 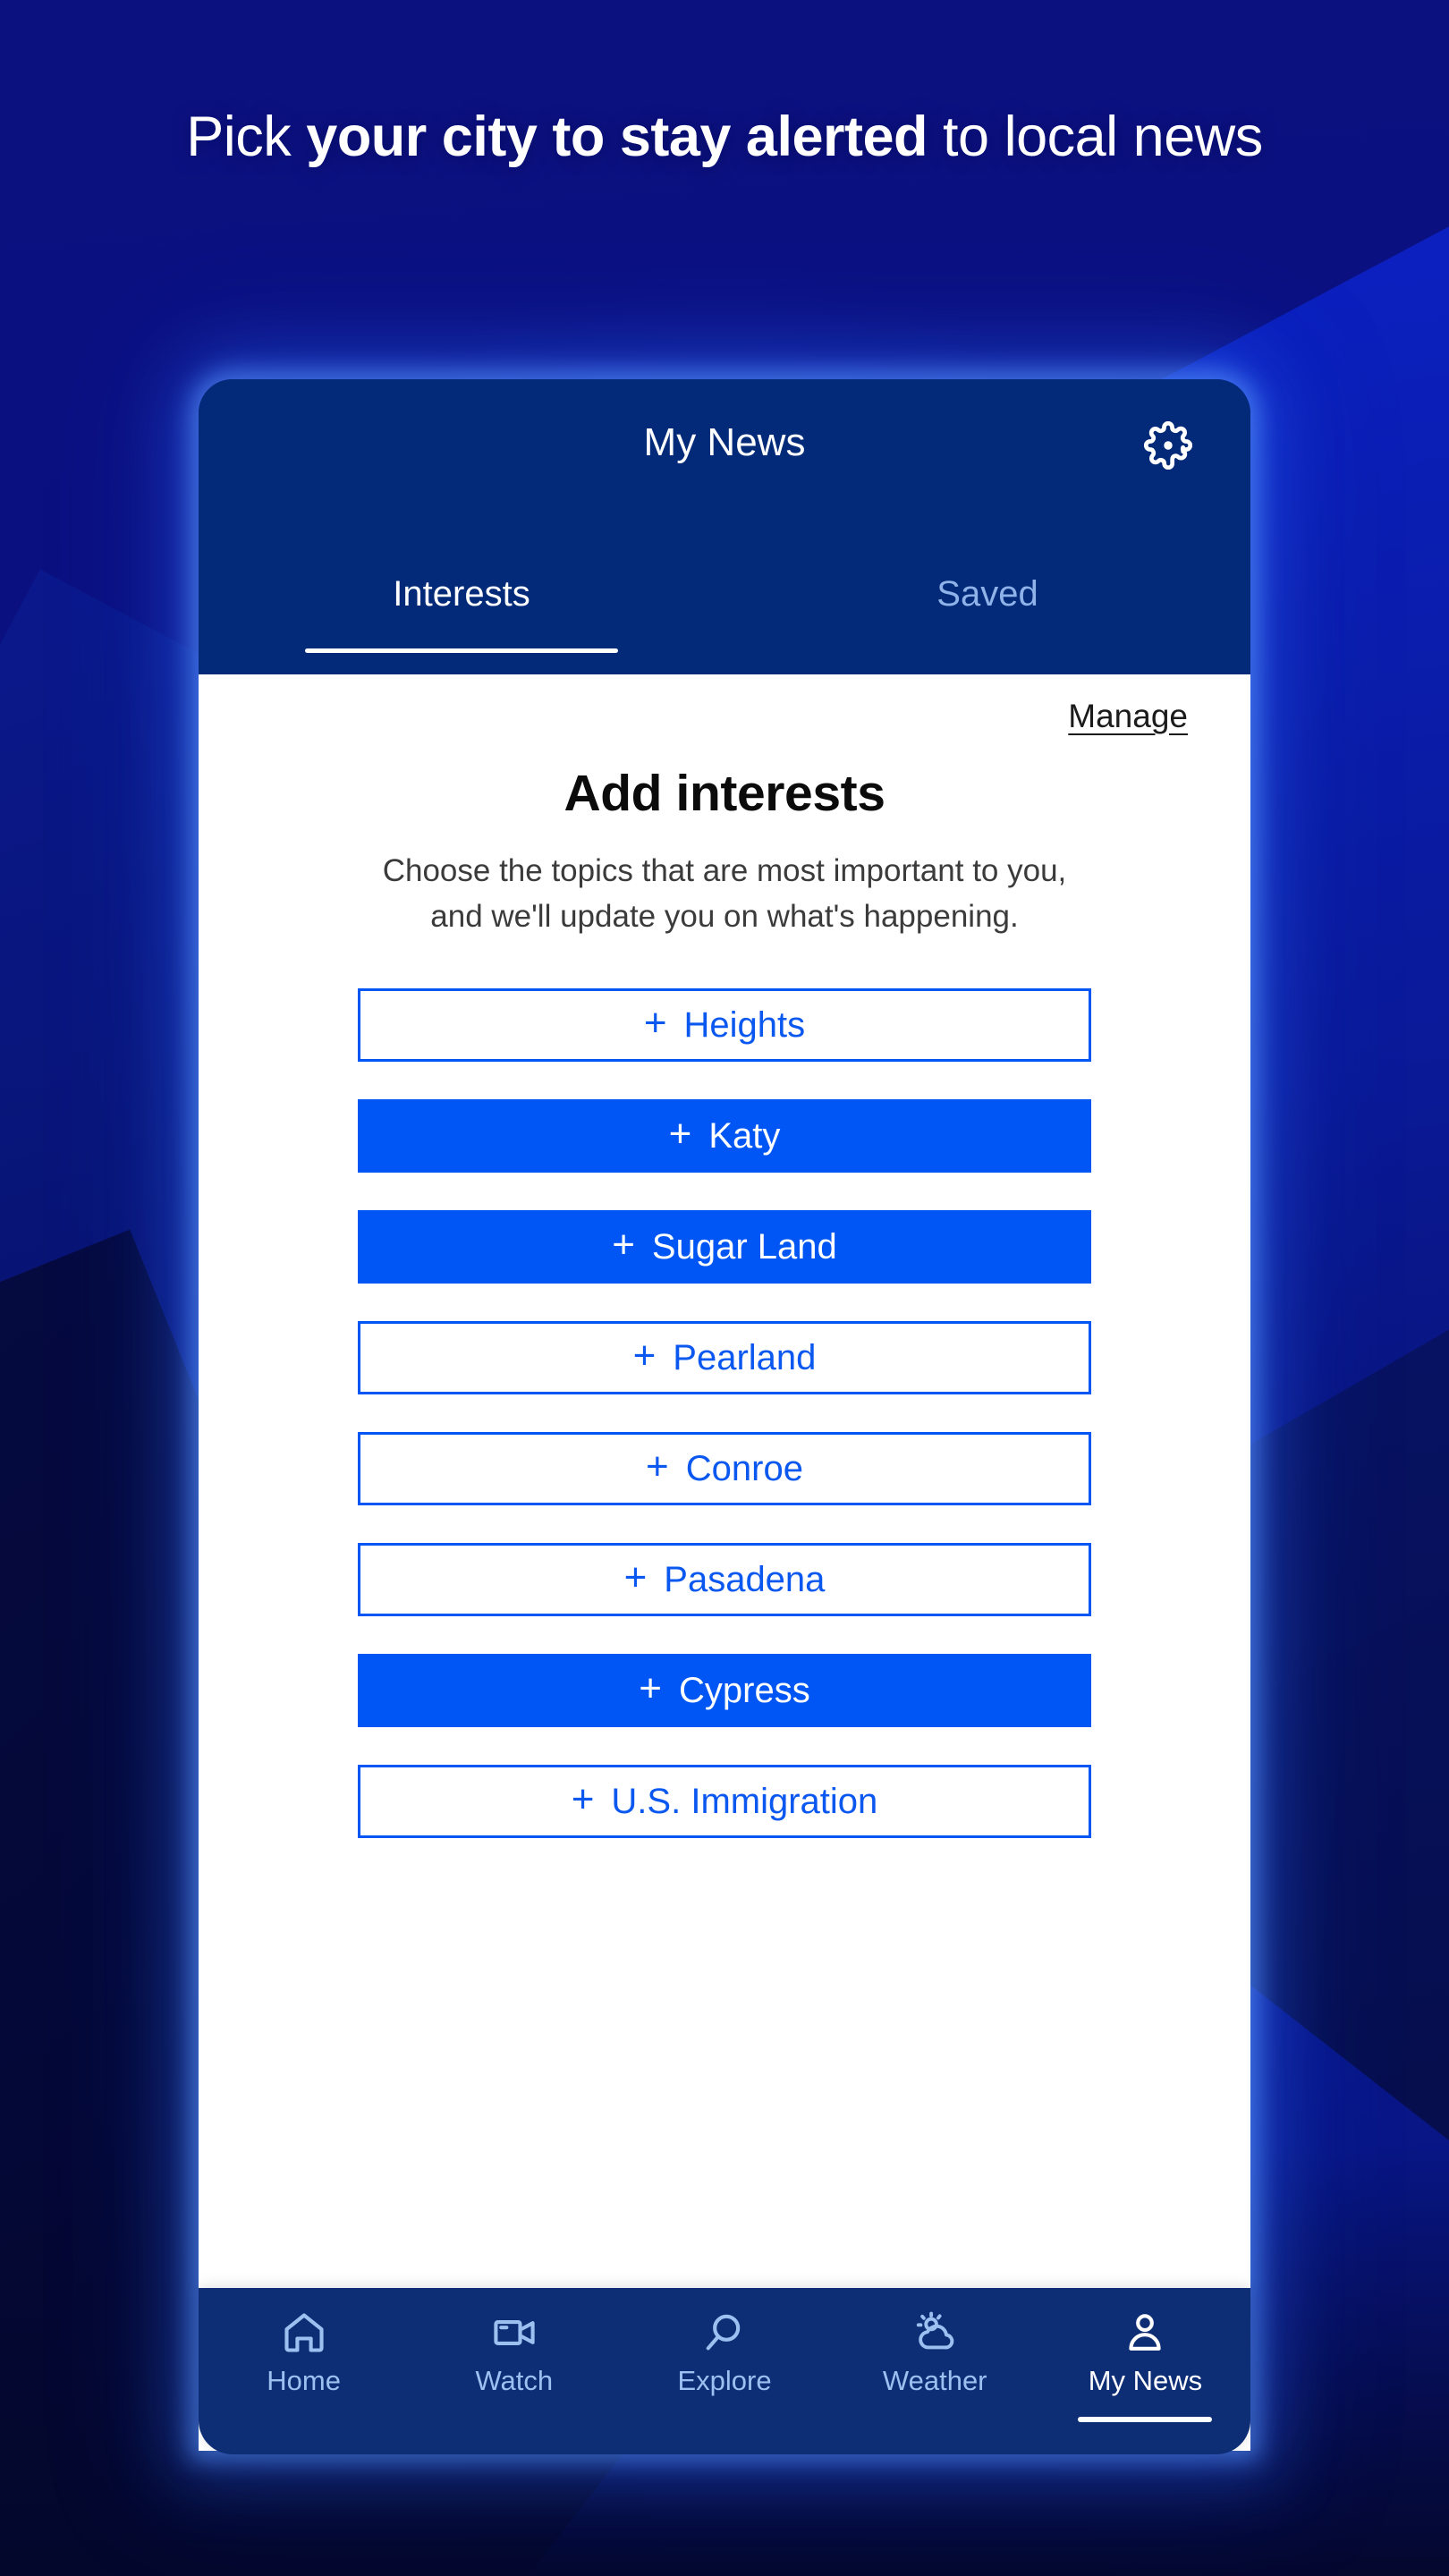 I want to click on nav-active-indicator, so click(x=1145, y=2419).